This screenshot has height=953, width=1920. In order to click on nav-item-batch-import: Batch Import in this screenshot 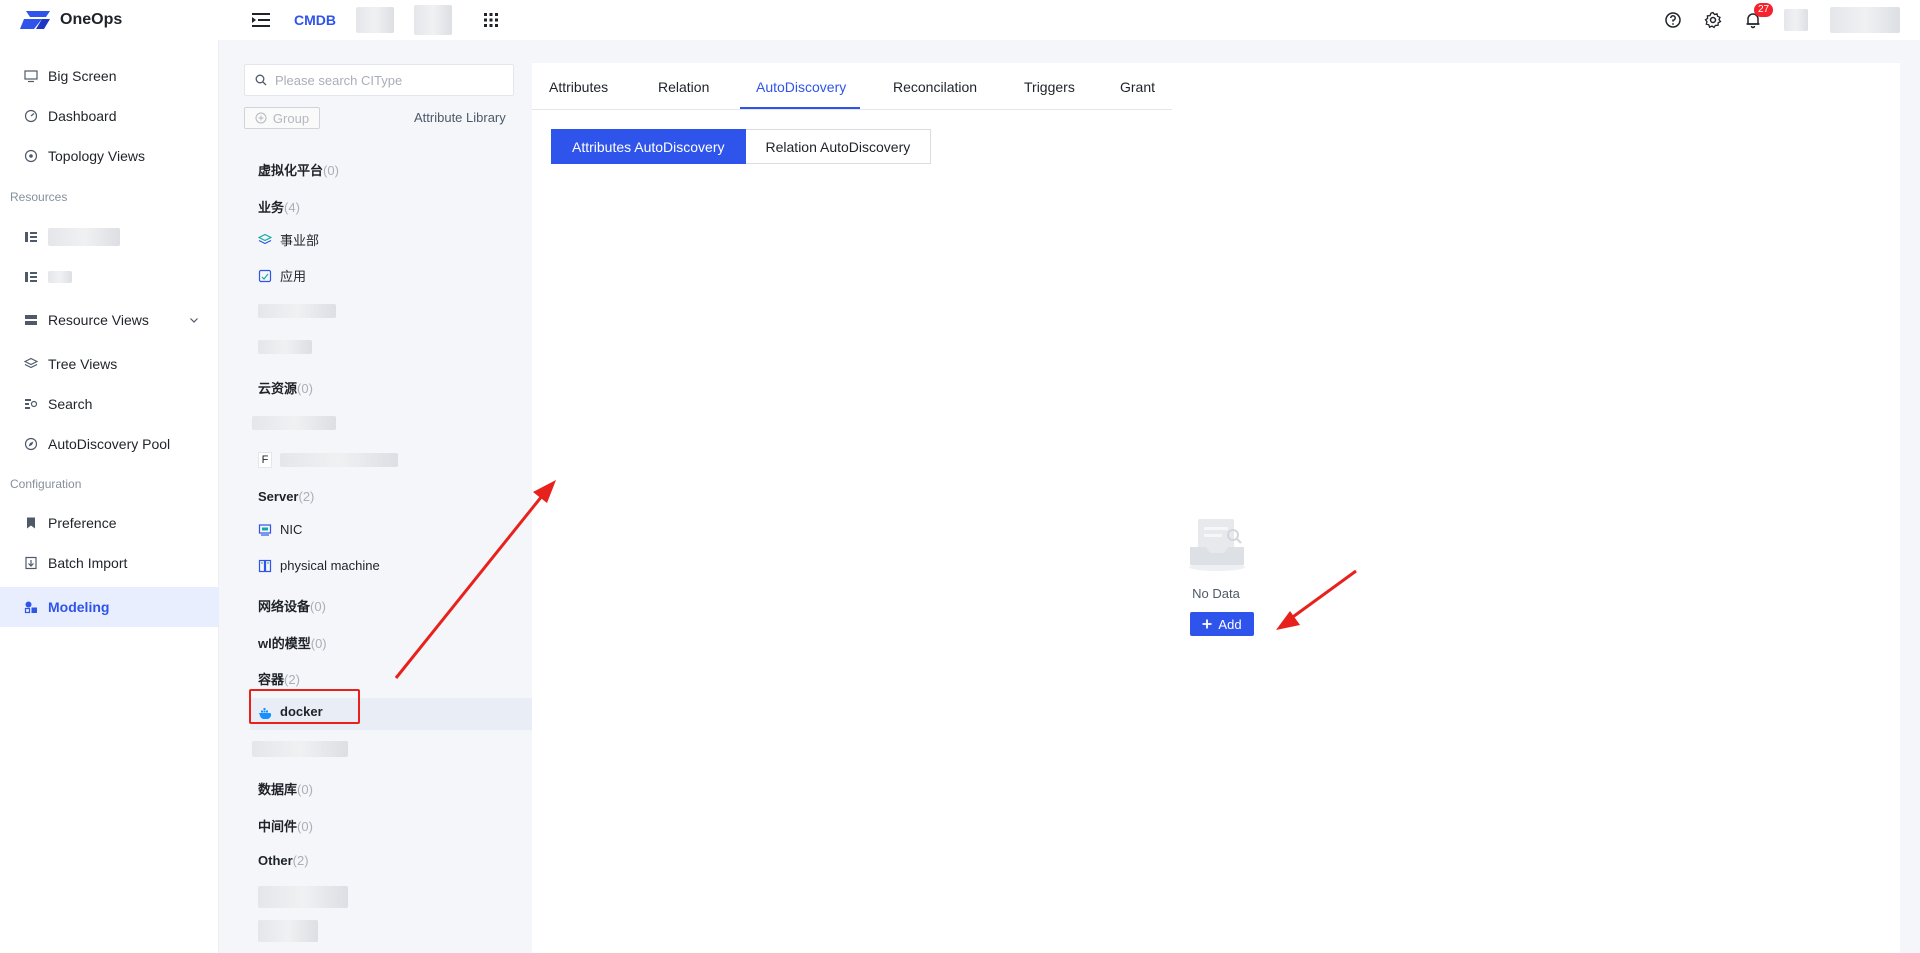, I will do `click(109, 563)`.